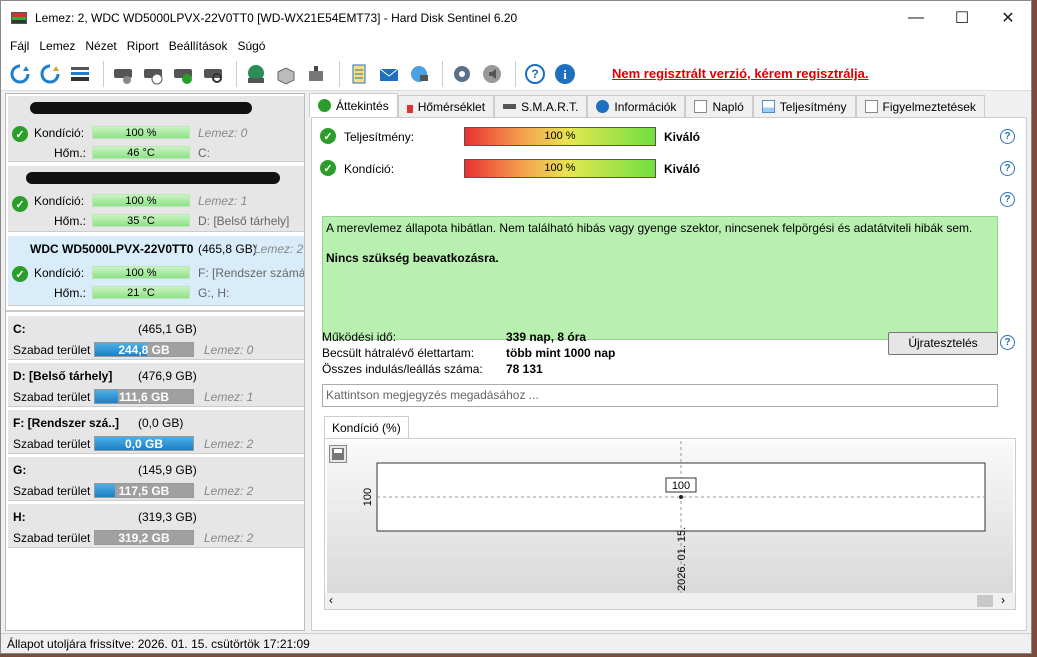  What do you see at coordinates (943, 343) in the screenshot?
I see `retest-button: Újratesztelés` at bounding box center [943, 343].